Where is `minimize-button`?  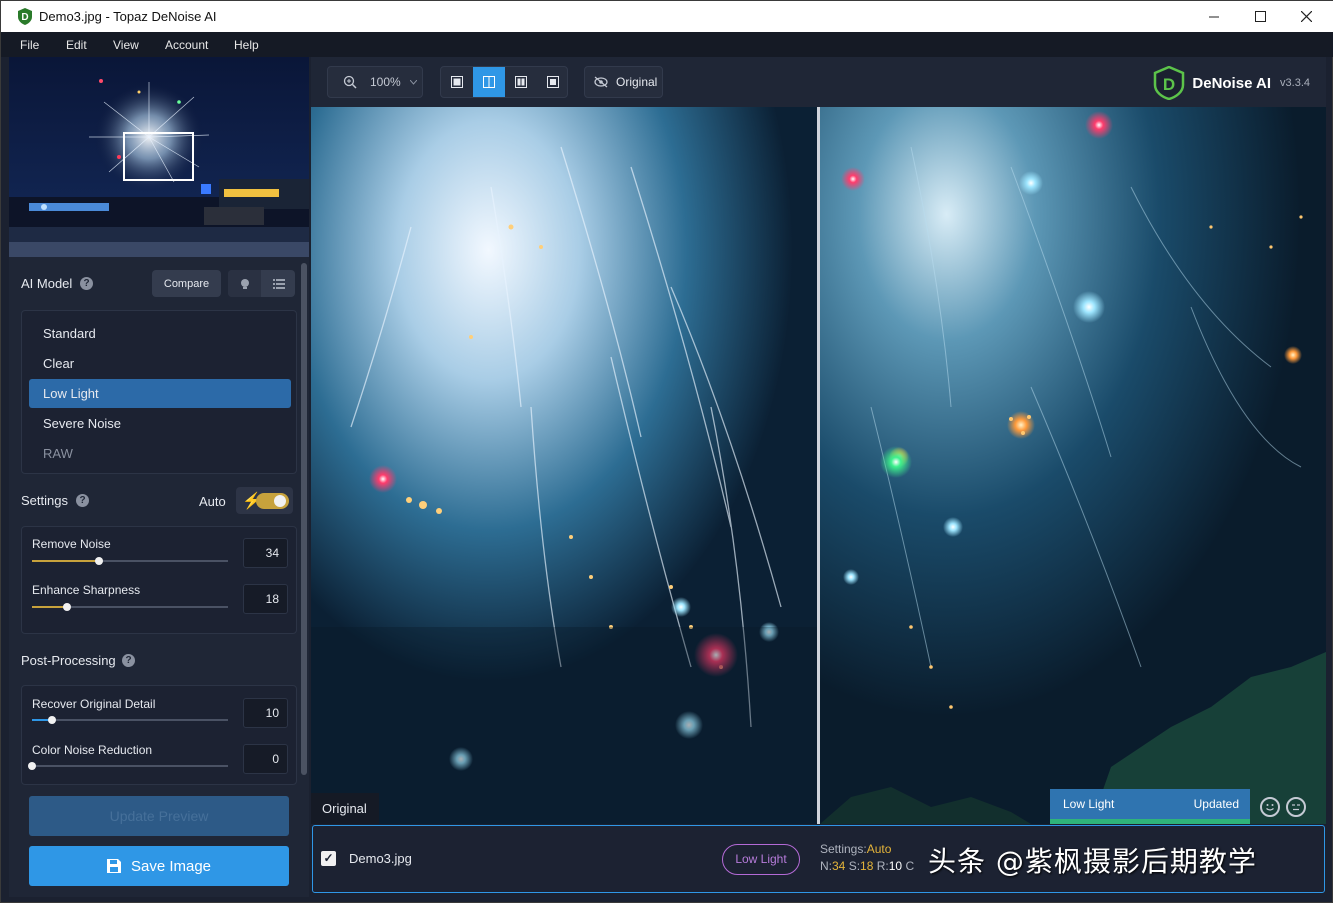
minimize-button is located at coordinates (1214, 16).